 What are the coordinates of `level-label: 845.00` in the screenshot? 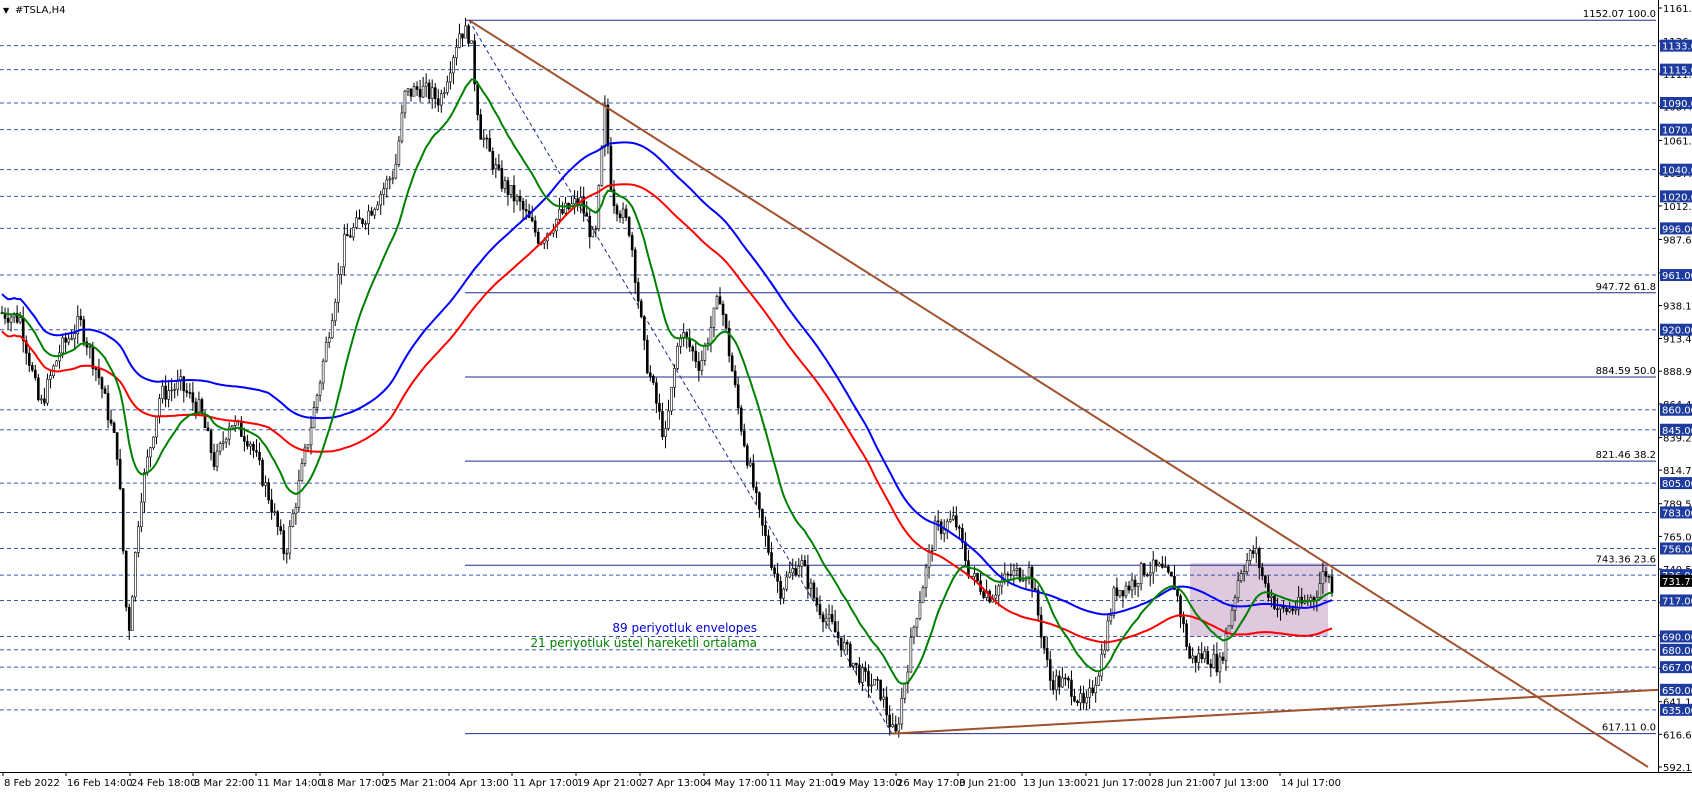 It's located at (1677, 431).